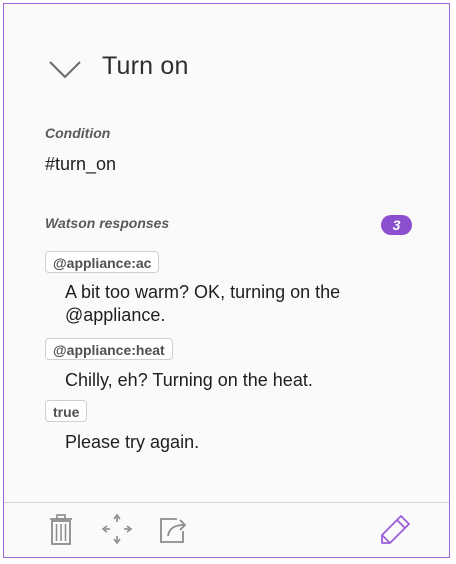  Describe the element at coordinates (189, 380) in the screenshot. I see `response-text: Chilly, eh? Turning on the heat.` at that location.